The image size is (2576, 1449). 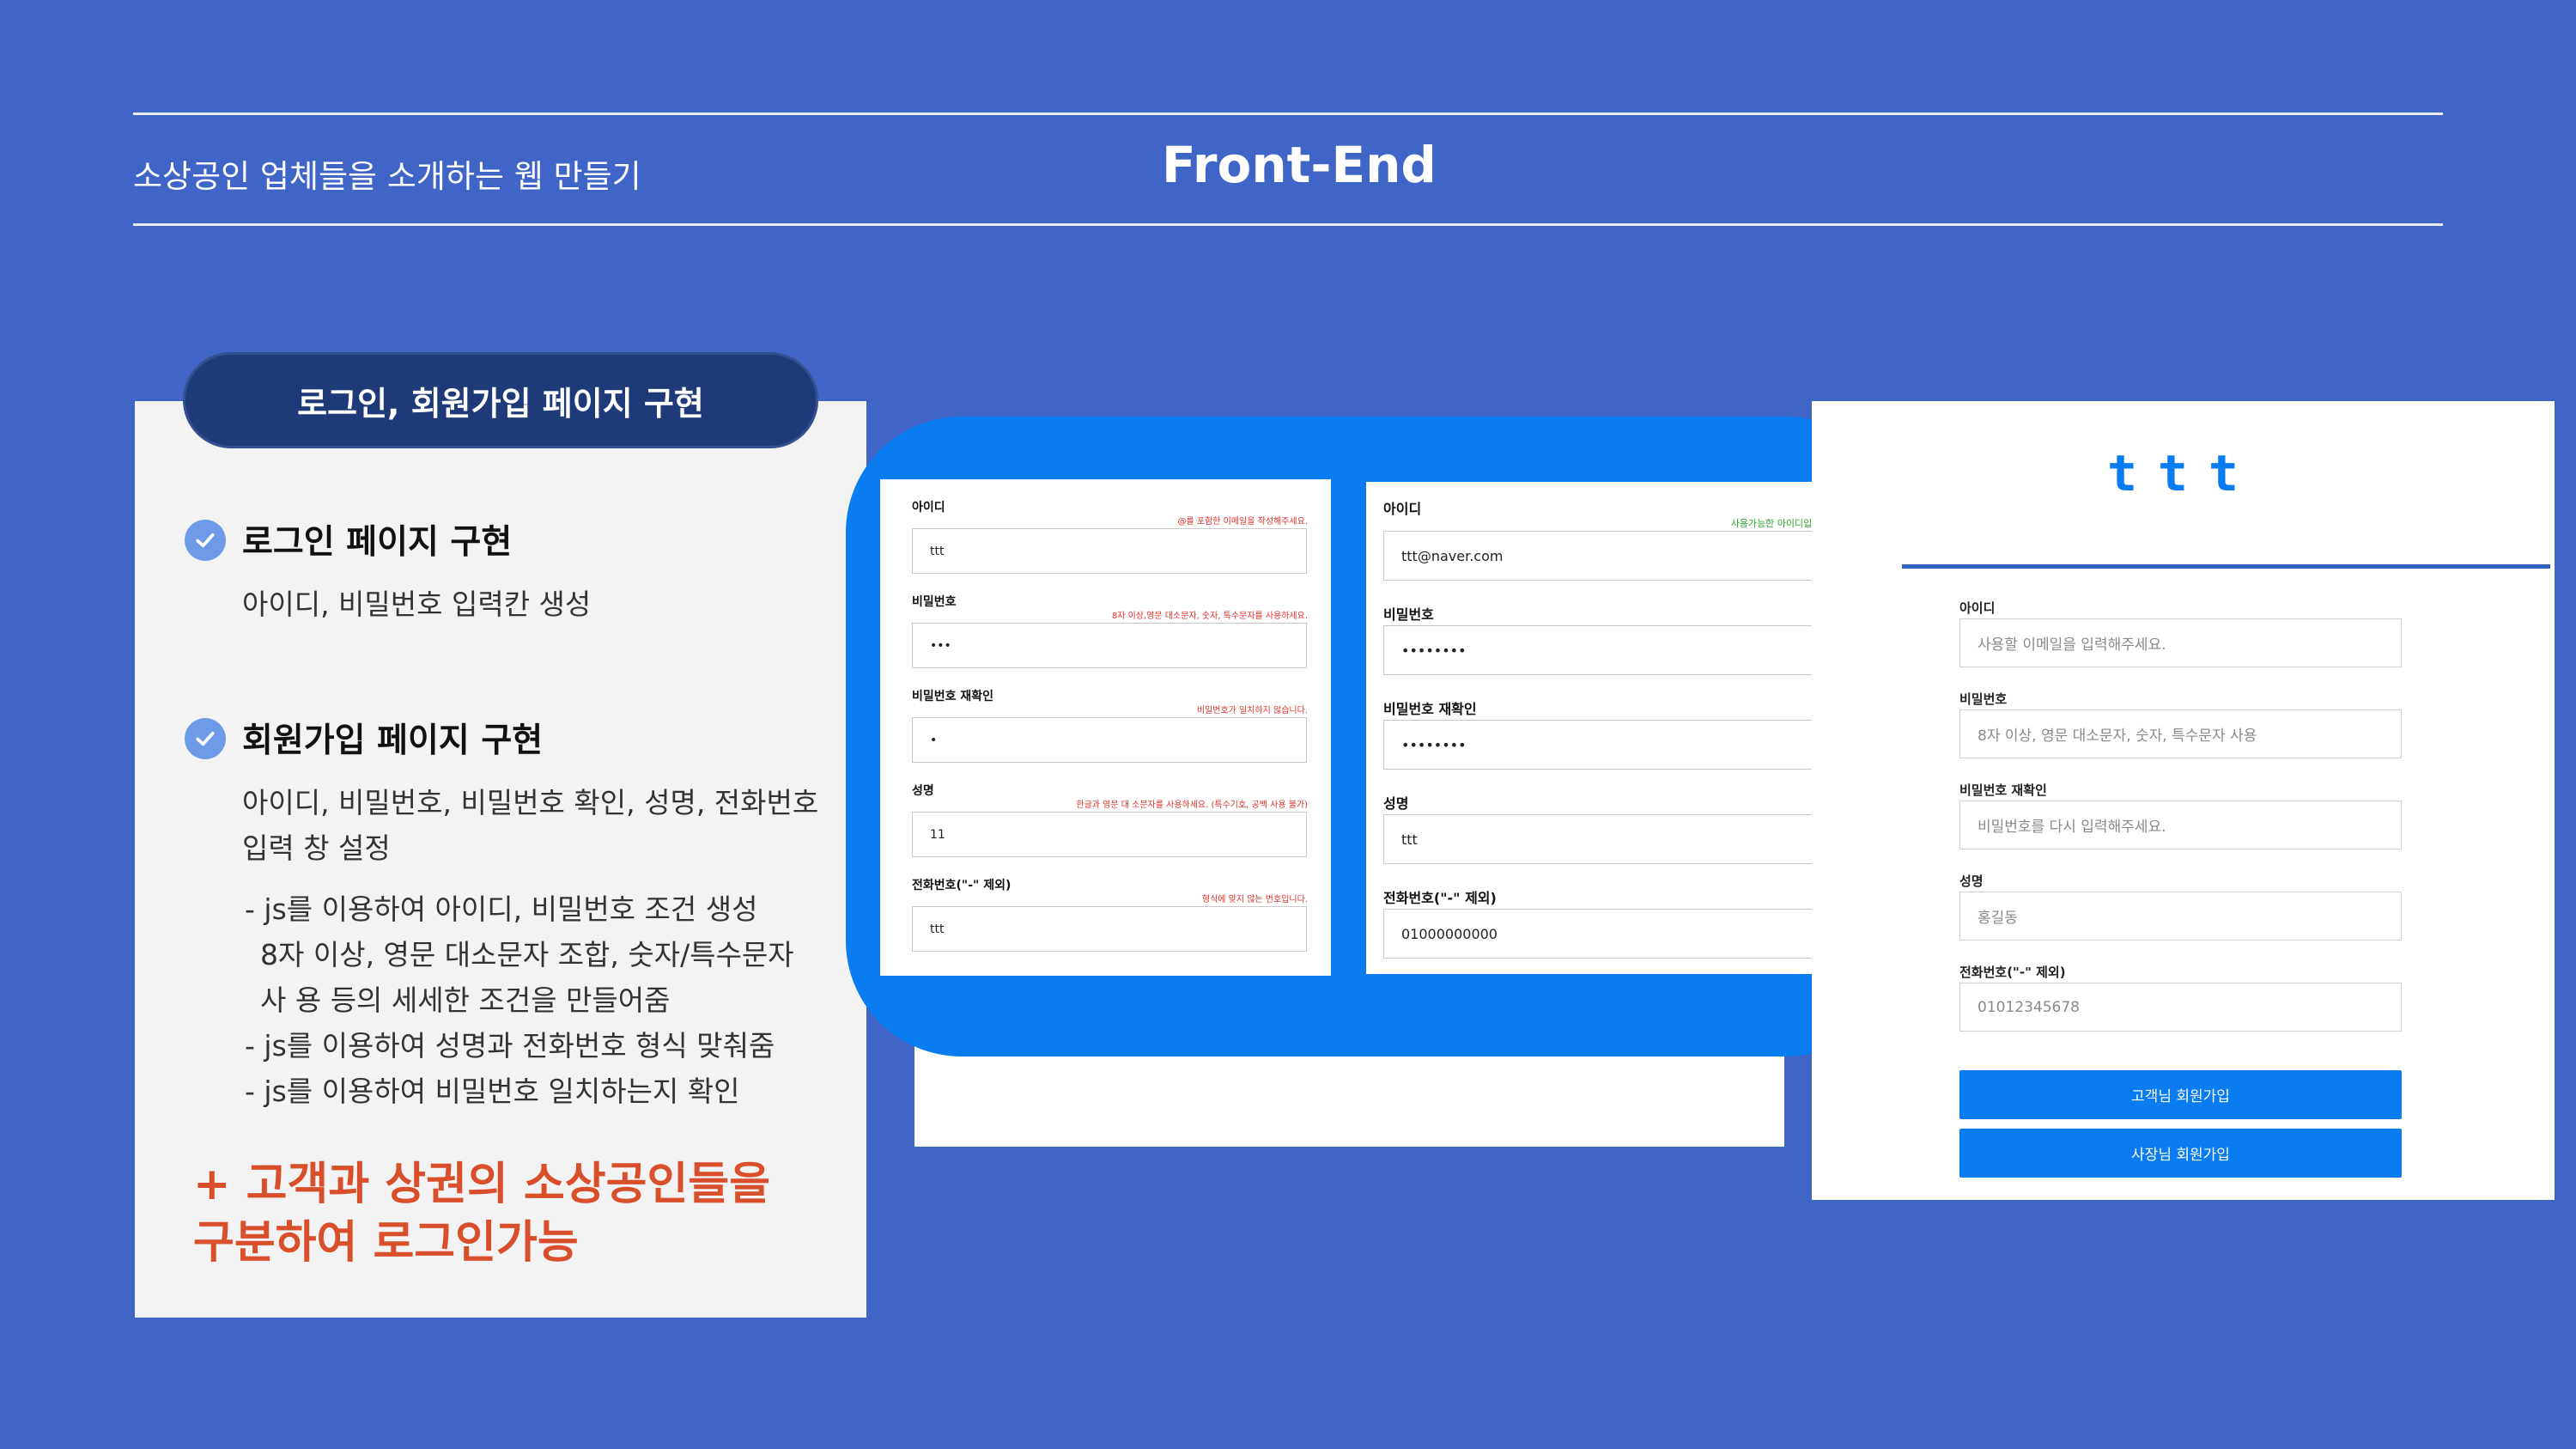 I want to click on highlight-note-line: + 고객과 상권의 소상공인들을, so click(x=481, y=1184).